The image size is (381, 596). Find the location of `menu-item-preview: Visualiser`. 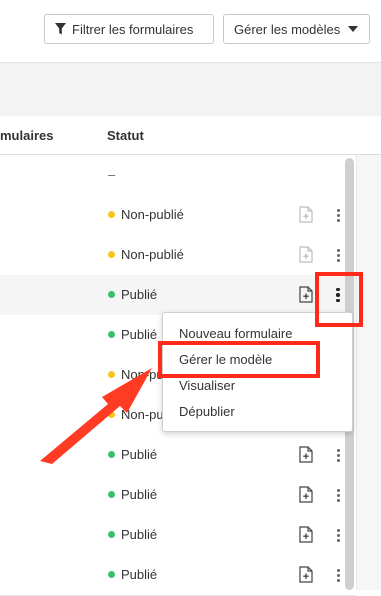

menu-item-preview: Visualiser is located at coordinates (257, 386).